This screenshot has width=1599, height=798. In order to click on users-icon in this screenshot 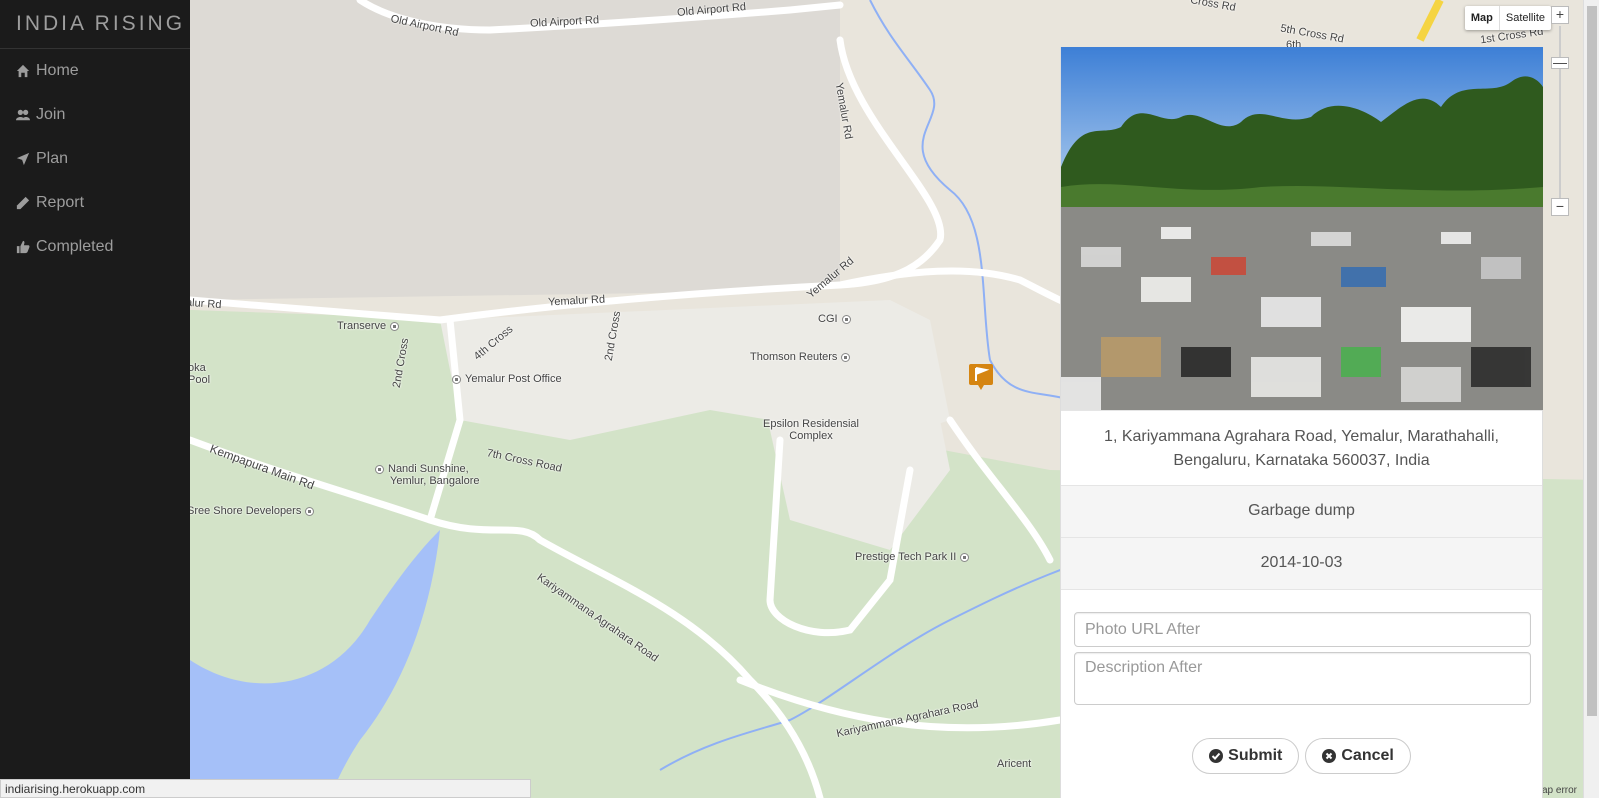, I will do `click(25, 115)`.